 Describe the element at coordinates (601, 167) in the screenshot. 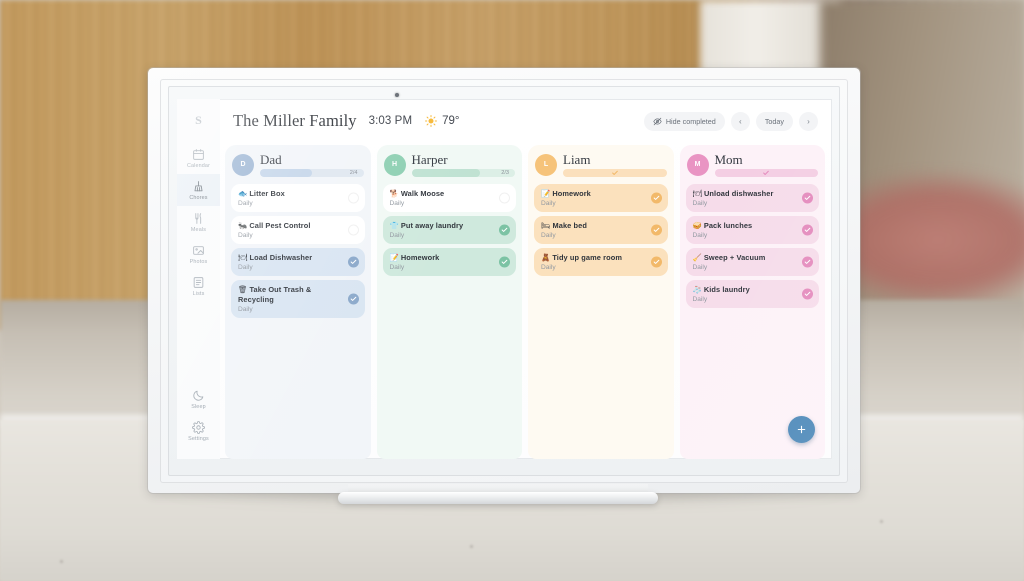

I see `member-header: L Liam` at that location.